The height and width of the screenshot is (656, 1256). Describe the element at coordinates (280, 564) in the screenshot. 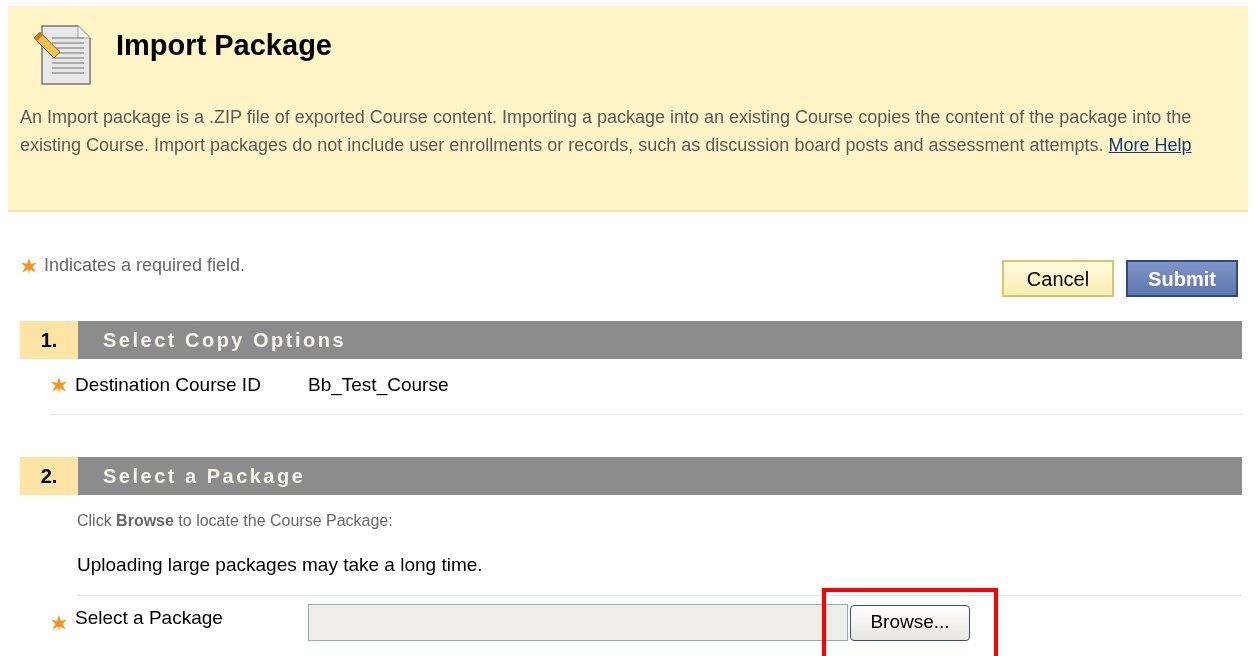

I see `note-text: Uploading large packages may take a long time.` at that location.